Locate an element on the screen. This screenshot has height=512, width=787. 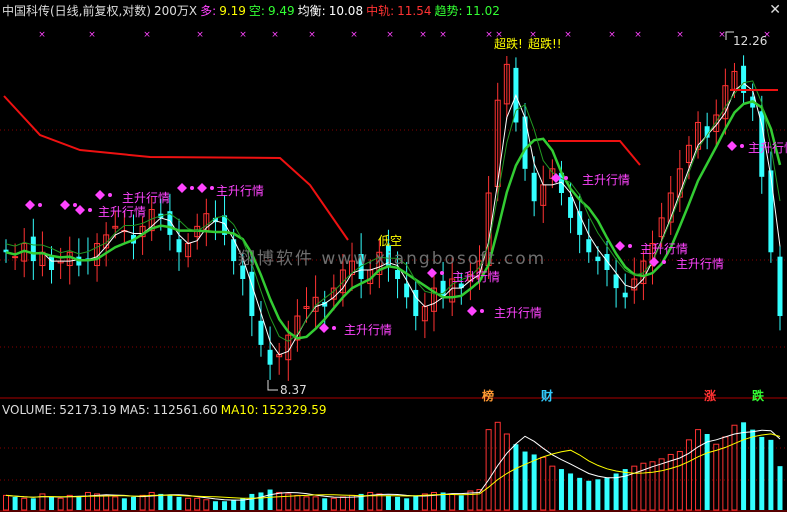
tag-zhang: 涨 is located at coordinates (710, 396).